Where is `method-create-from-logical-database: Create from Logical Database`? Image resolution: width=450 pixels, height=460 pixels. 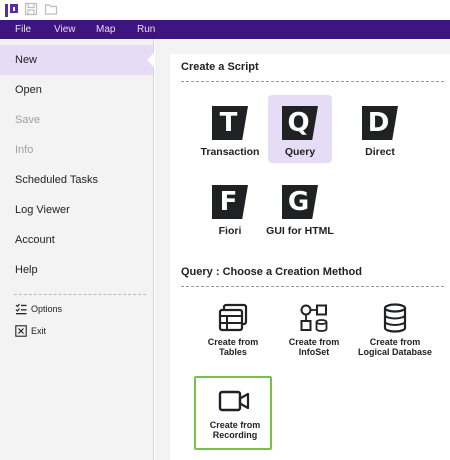
method-create-from-logical-database: Create from Logical Database is located at coordinates (395, 335).